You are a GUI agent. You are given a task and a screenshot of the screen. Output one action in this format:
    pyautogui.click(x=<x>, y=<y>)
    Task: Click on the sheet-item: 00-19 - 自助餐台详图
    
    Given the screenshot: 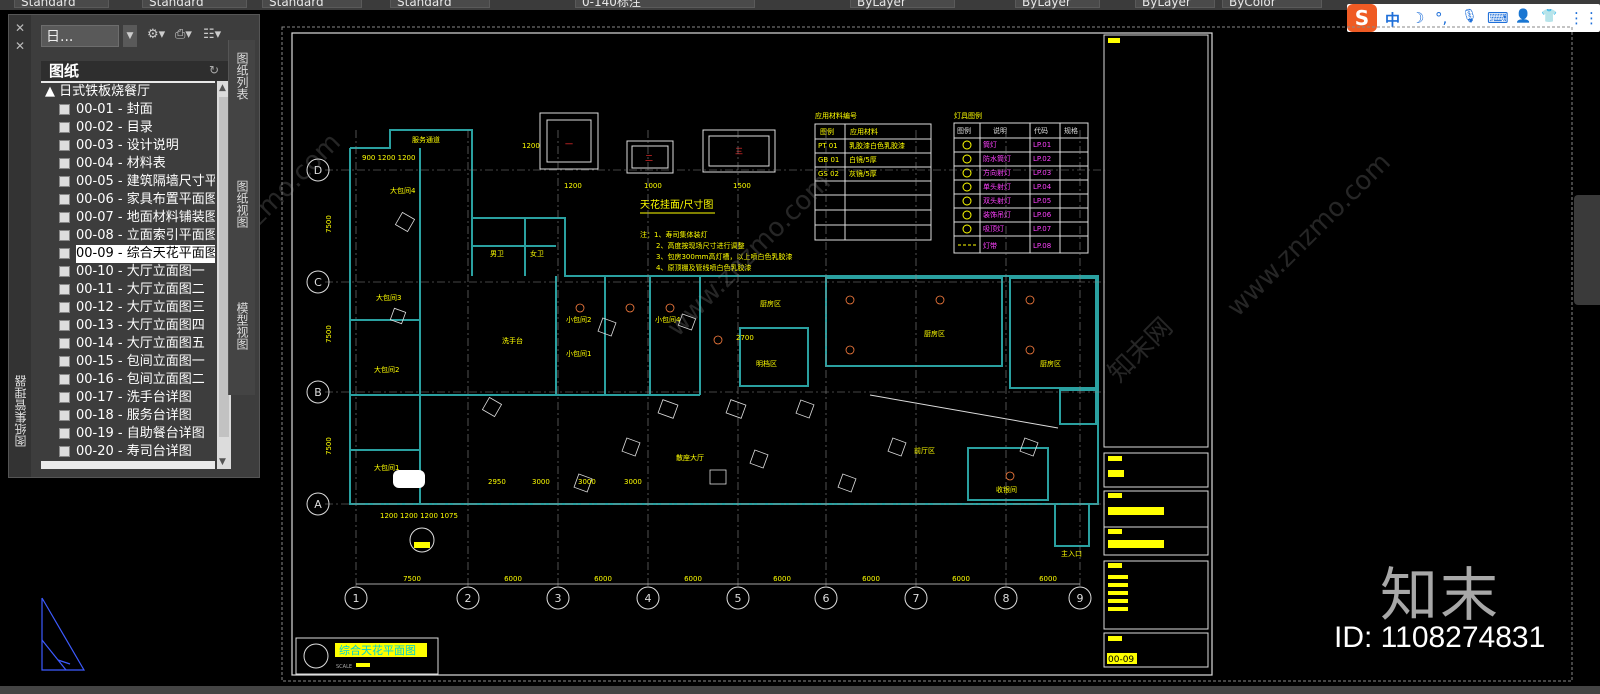 What is the action you would take?
    pyautogui.click(x=128, y=434)
    